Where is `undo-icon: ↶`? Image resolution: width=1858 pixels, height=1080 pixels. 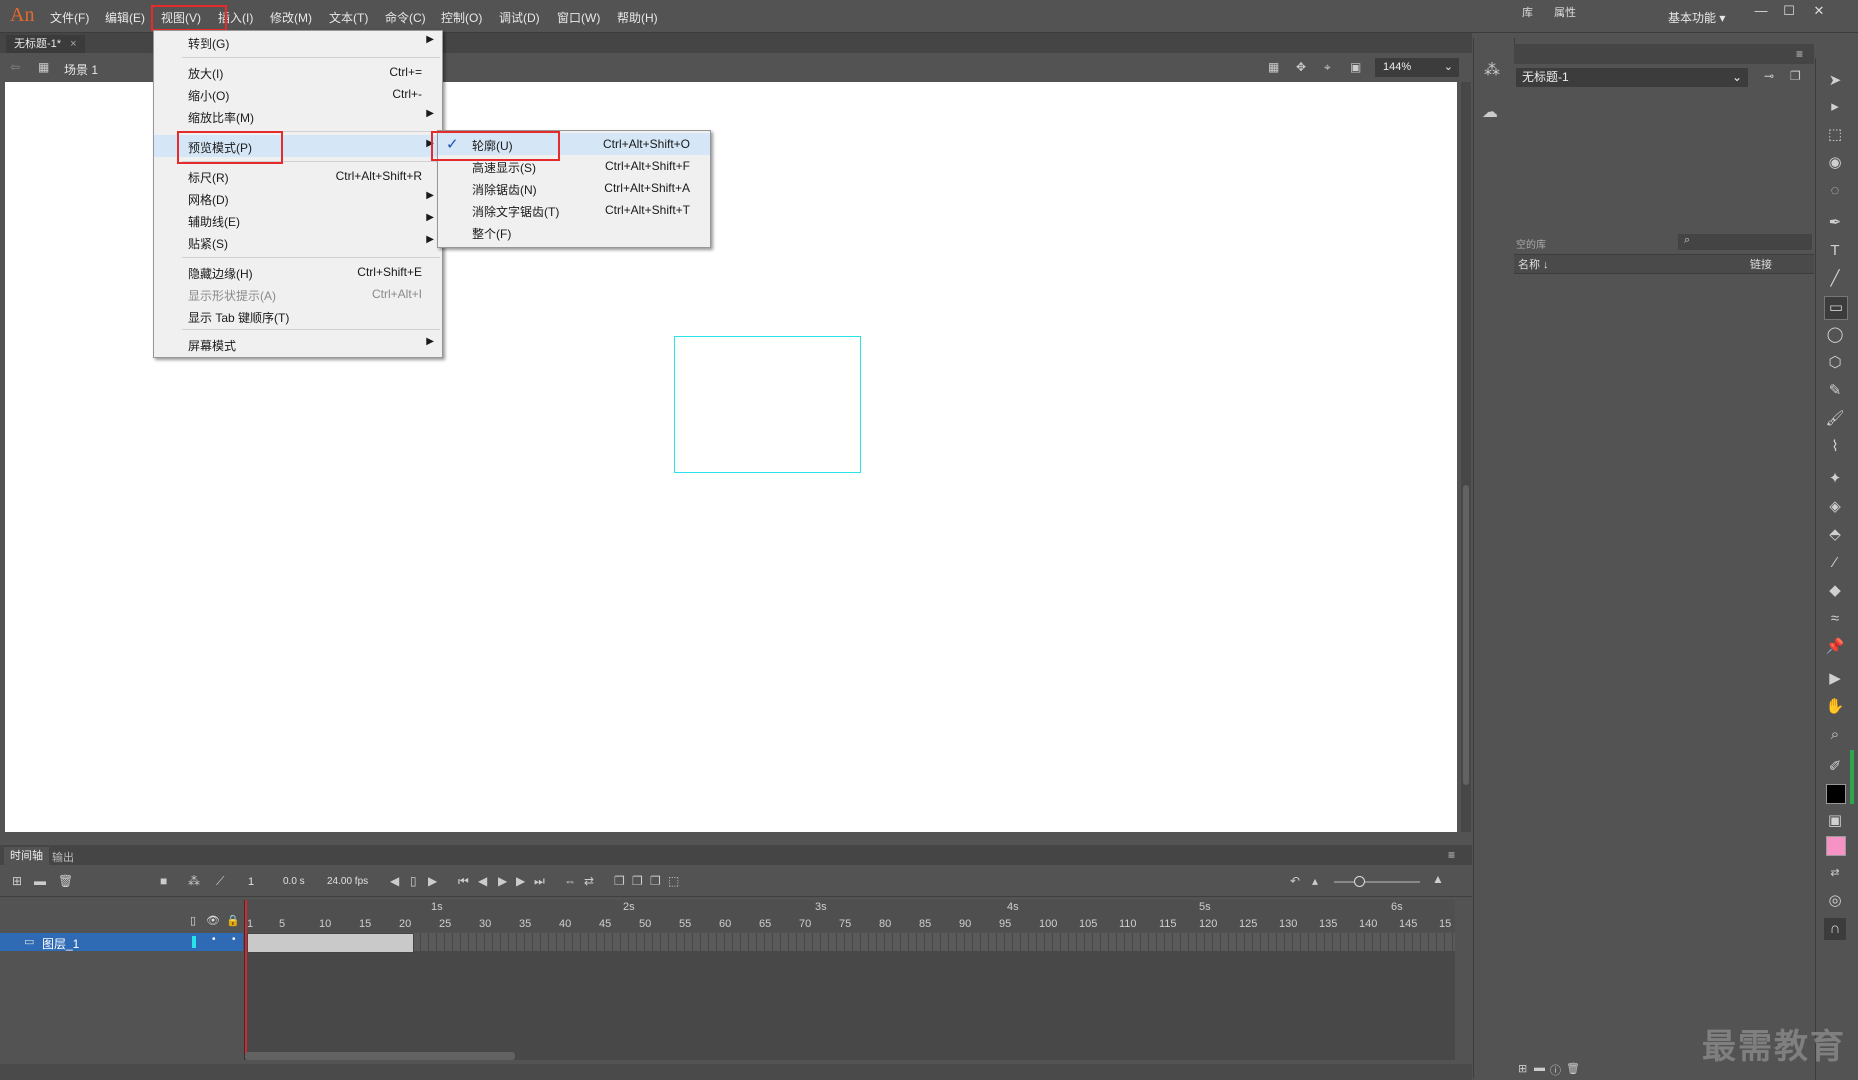 undo-icon: ↶ is located at coordinates (1295, 881).